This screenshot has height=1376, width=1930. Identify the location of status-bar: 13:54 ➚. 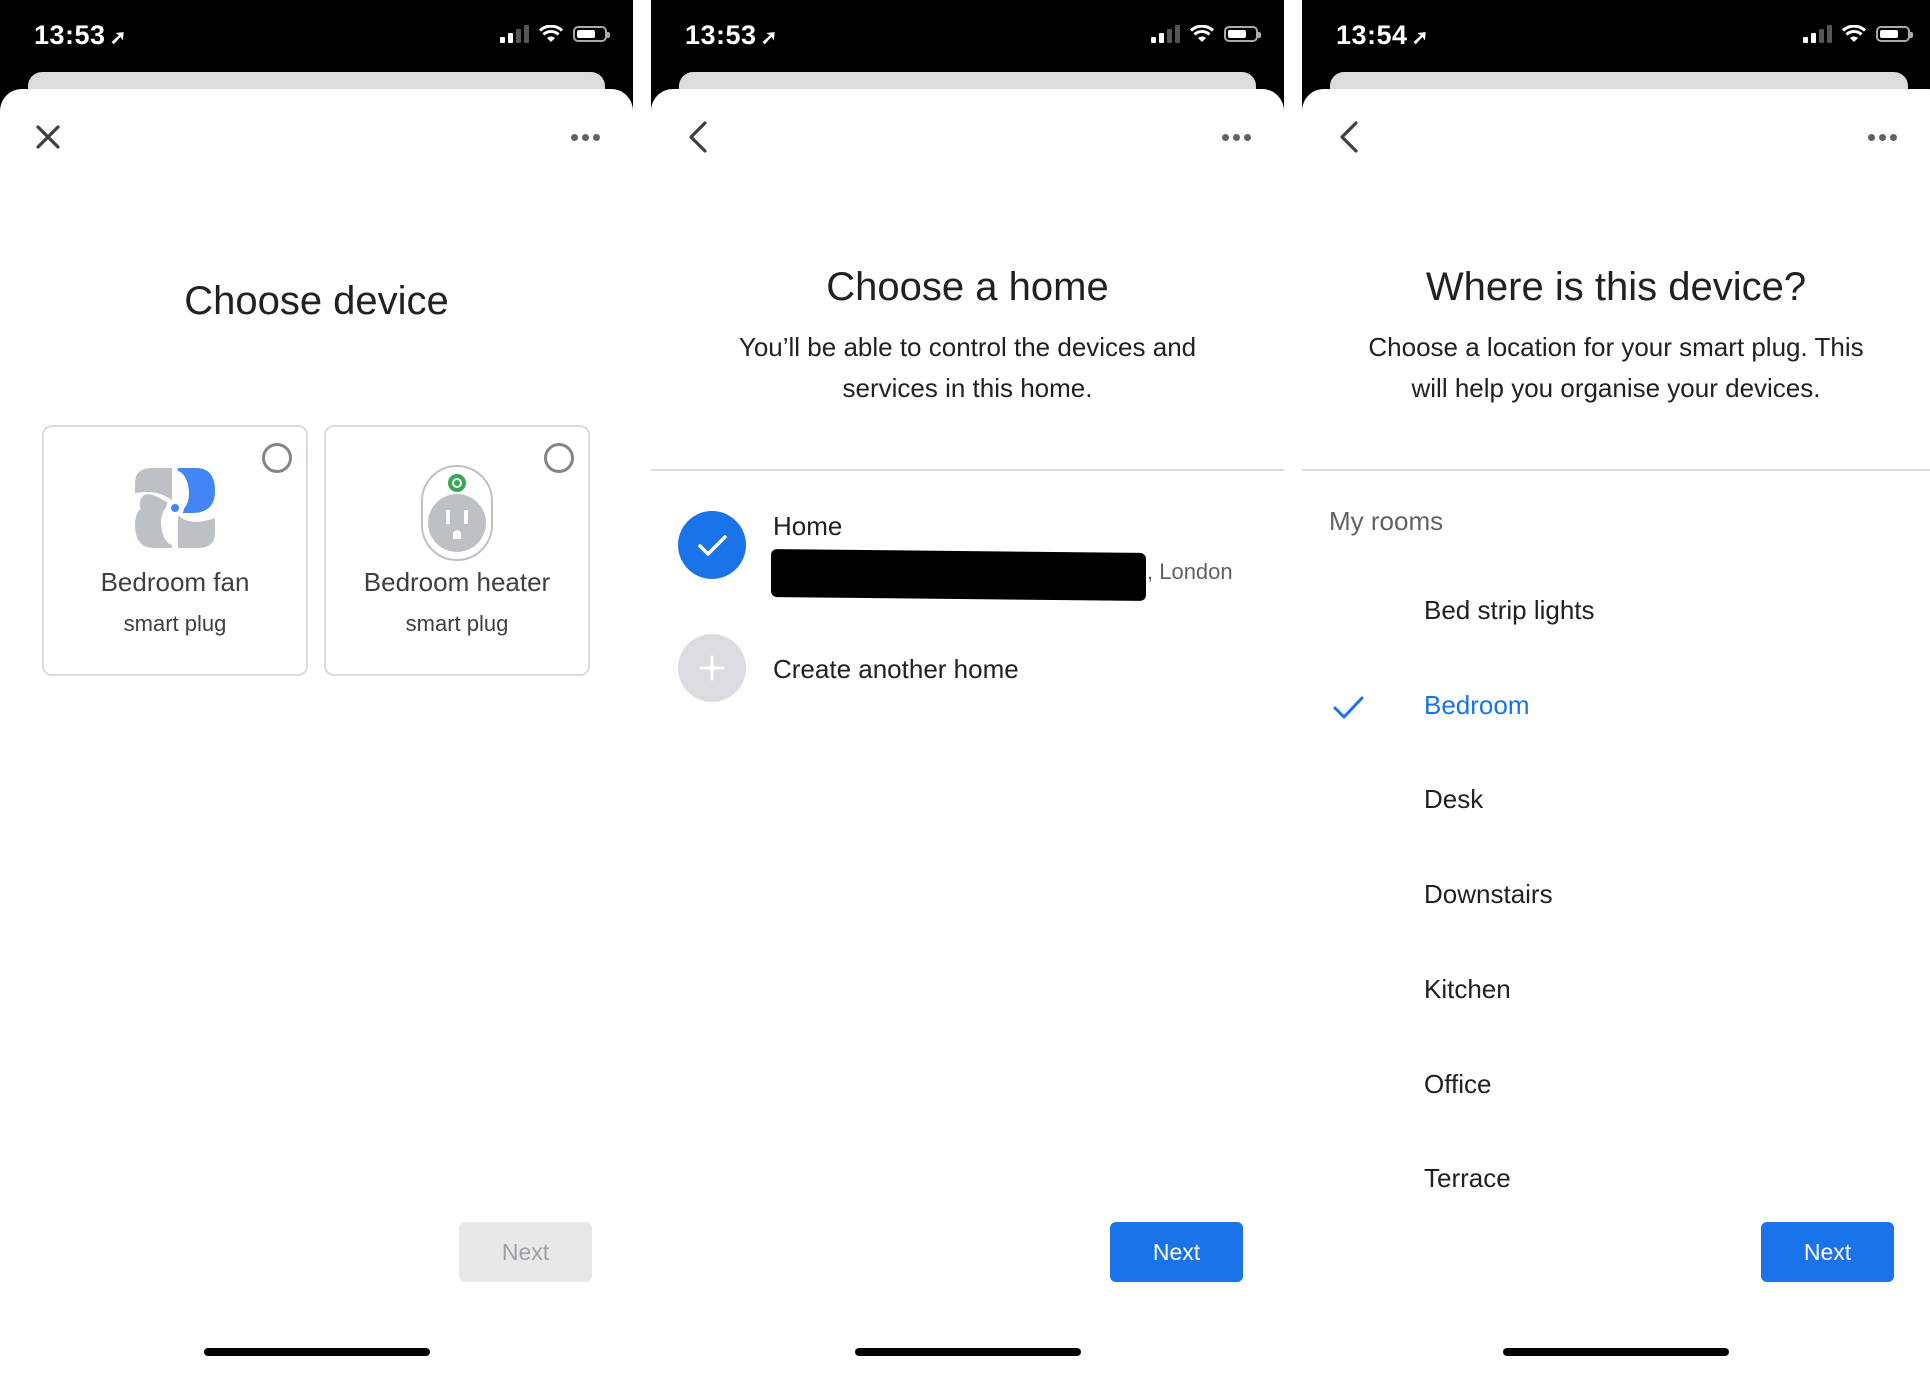
(1616, 36).